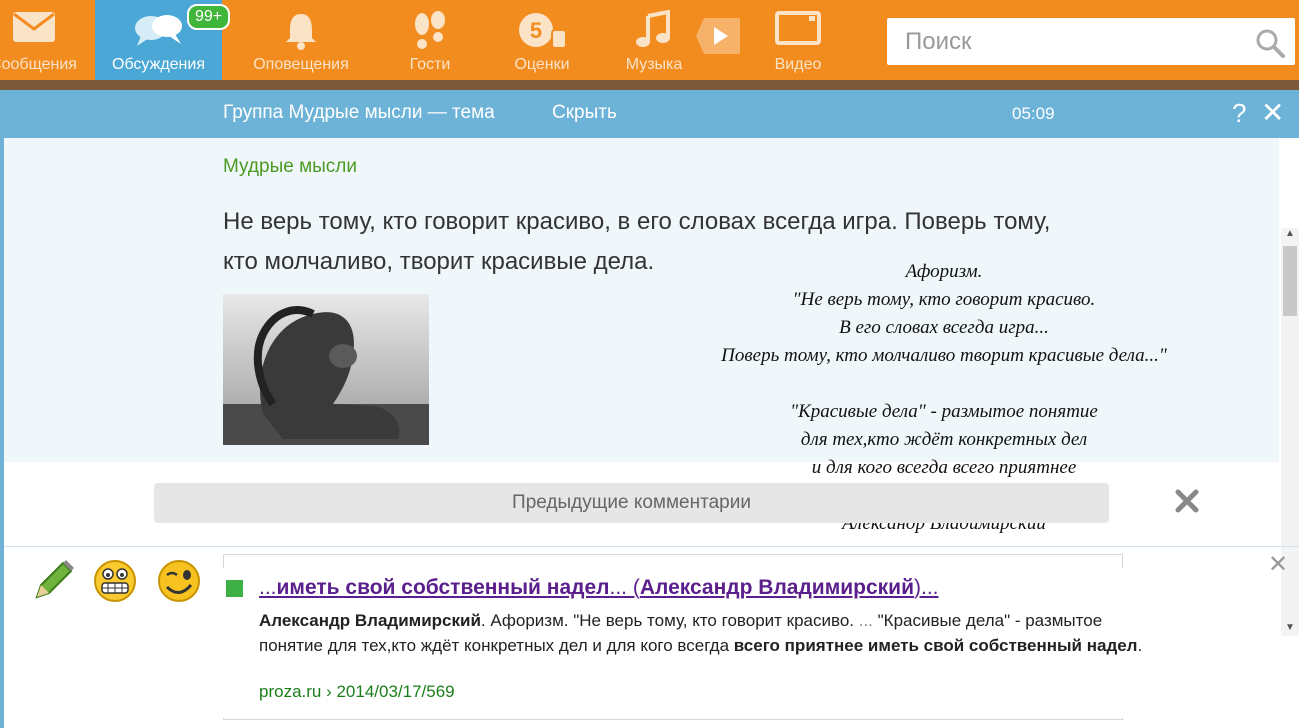 The image size is (1299, 728). I want to click on five-rating-icon: 5, so click(543, 31).